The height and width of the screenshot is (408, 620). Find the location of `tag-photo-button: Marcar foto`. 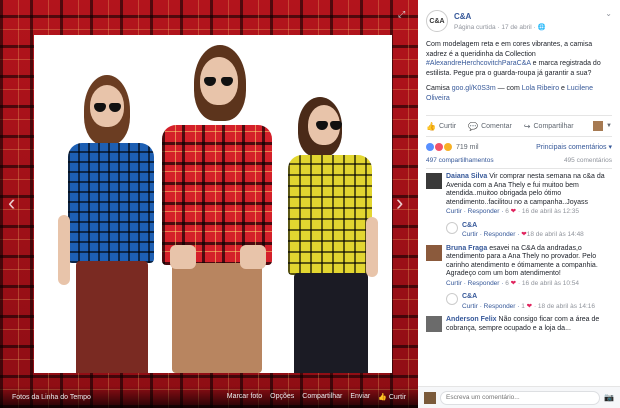

tag-photo-button: Marcar foto is located at coordinates (244, 397).